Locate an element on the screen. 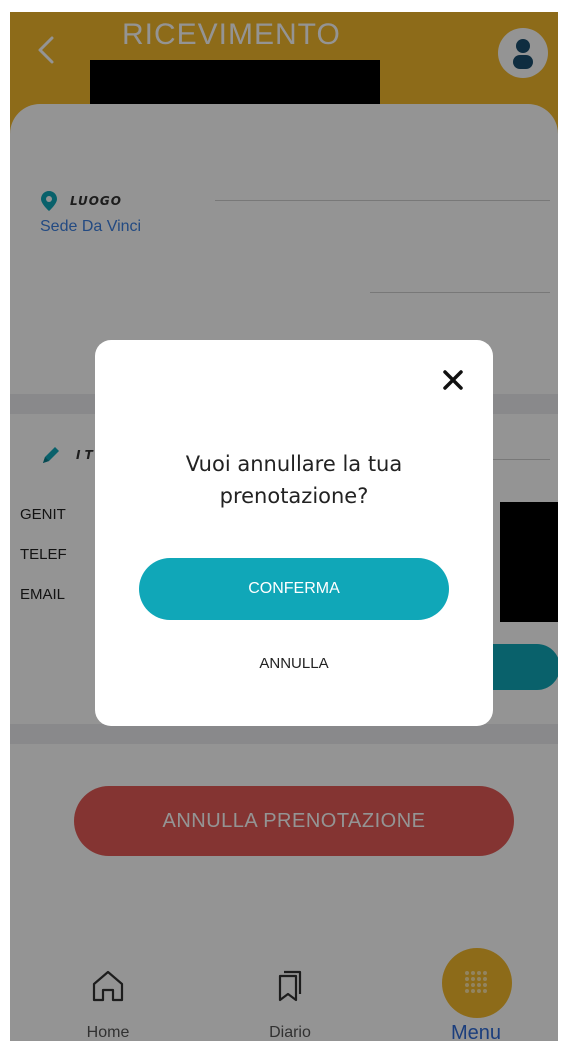 This screenshot has width=569, height=1041. dialog-message: Vuoi annullare la tua prenotazione? is located at coordinates (294, 480).